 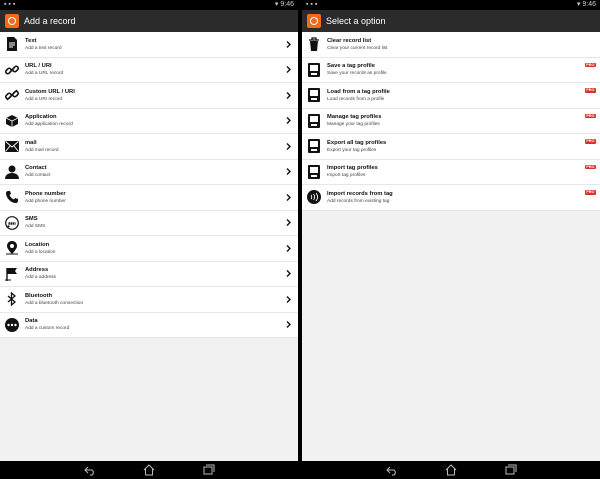 What do you see at coordinates (44, 74) in the screenshot?
I see `item-subtitle: Add a URL record` at bounding box center [44, 74].